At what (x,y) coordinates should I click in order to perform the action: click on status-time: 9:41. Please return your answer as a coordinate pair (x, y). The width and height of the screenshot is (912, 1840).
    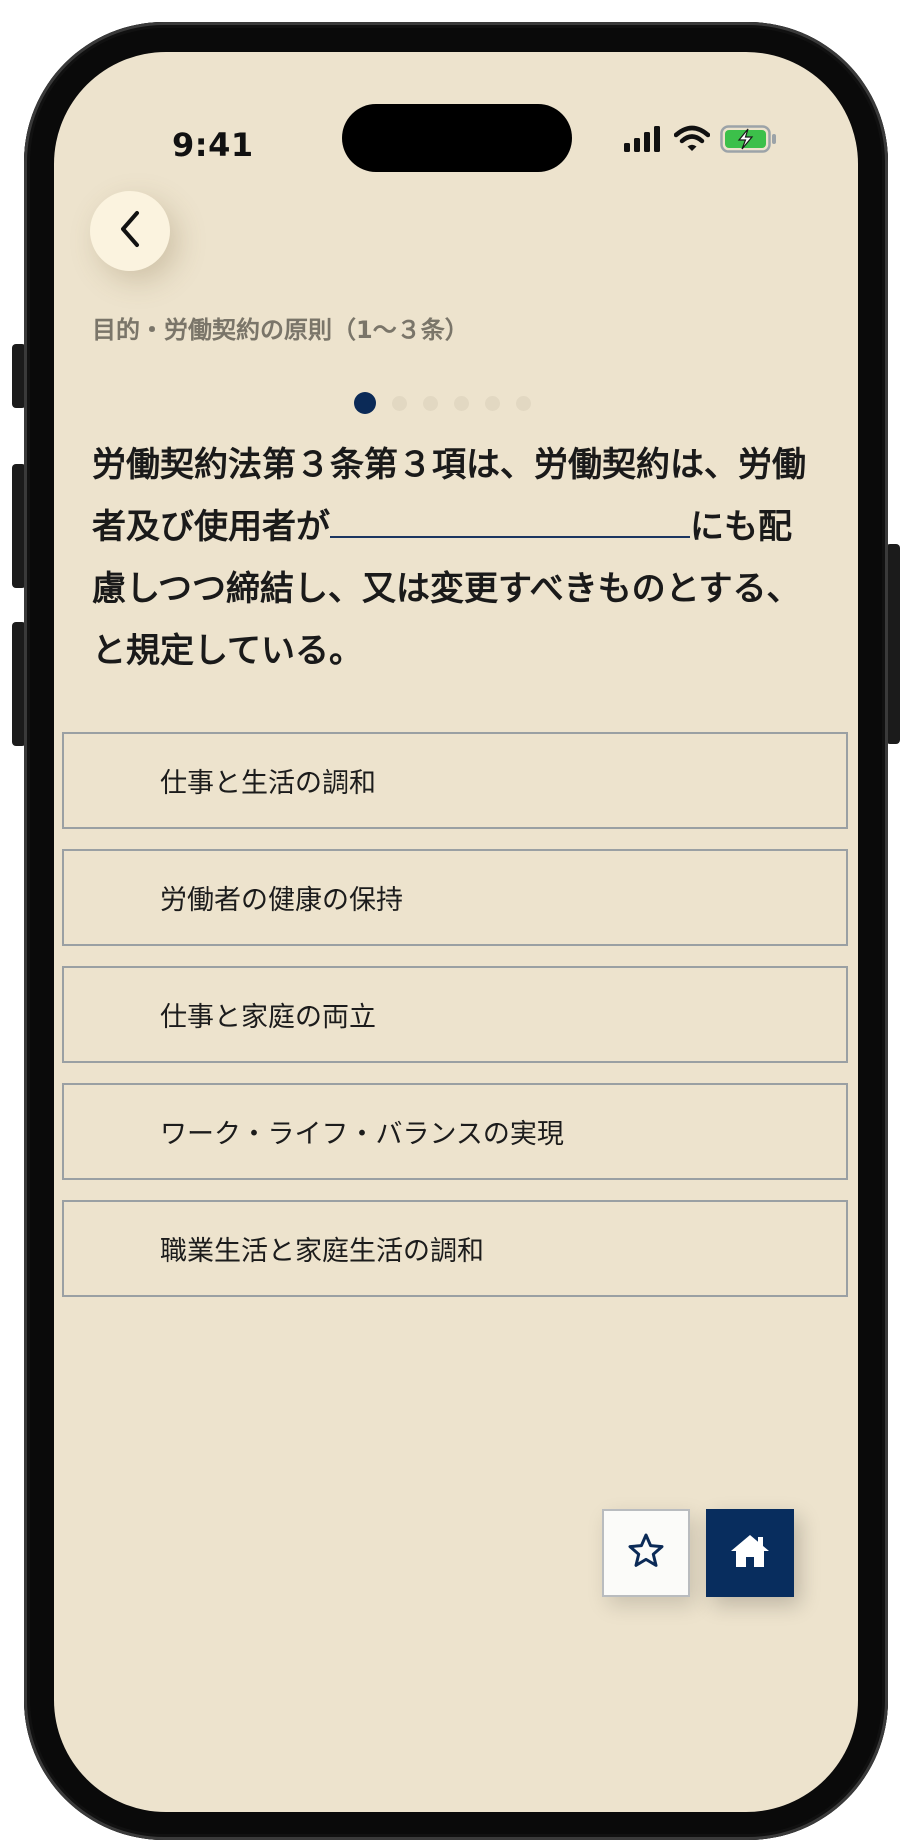
    Looking at the image, I should click on (213, 145).